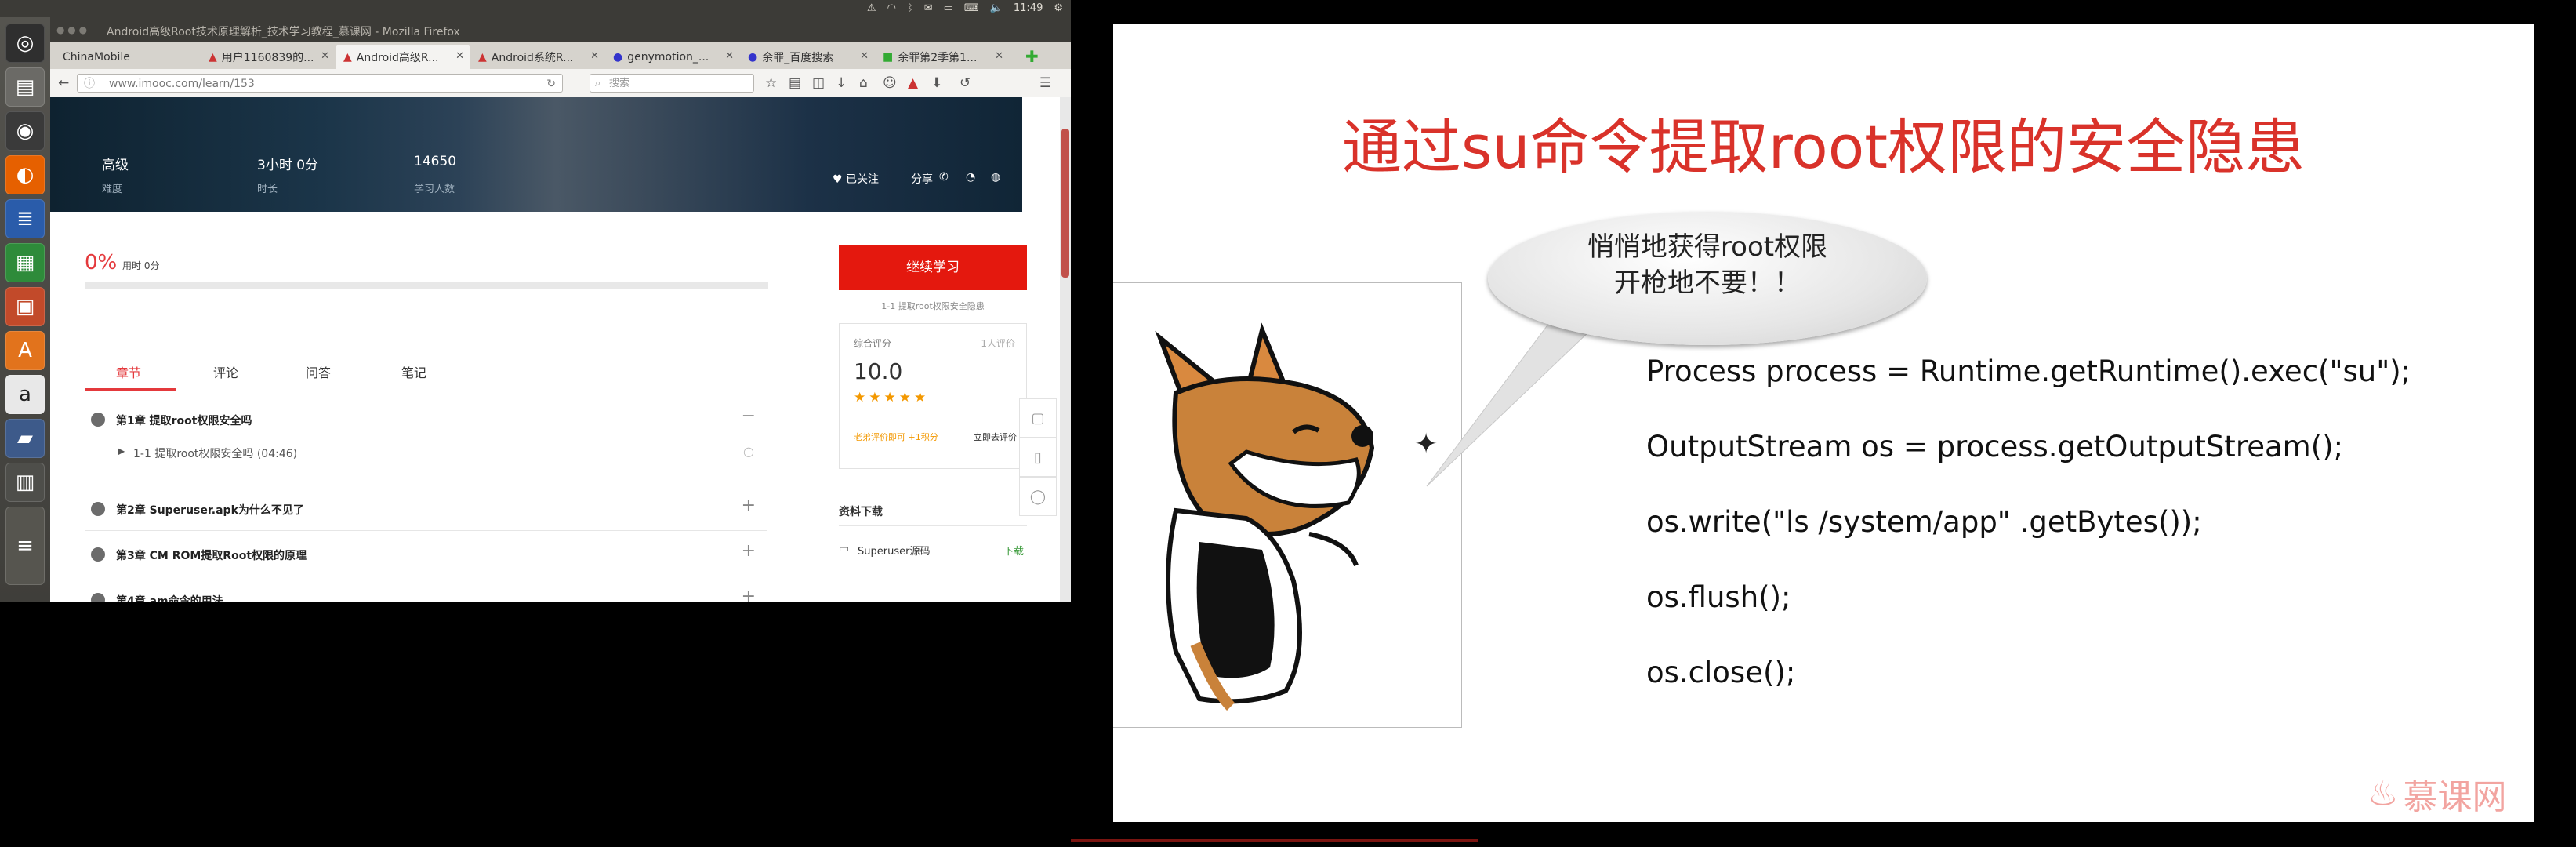 This screenshot has width=2576, height=847. Describe the element at coordinates (71, 29) in the screenshot. I see `window-controls: ● ● ●` at that location.